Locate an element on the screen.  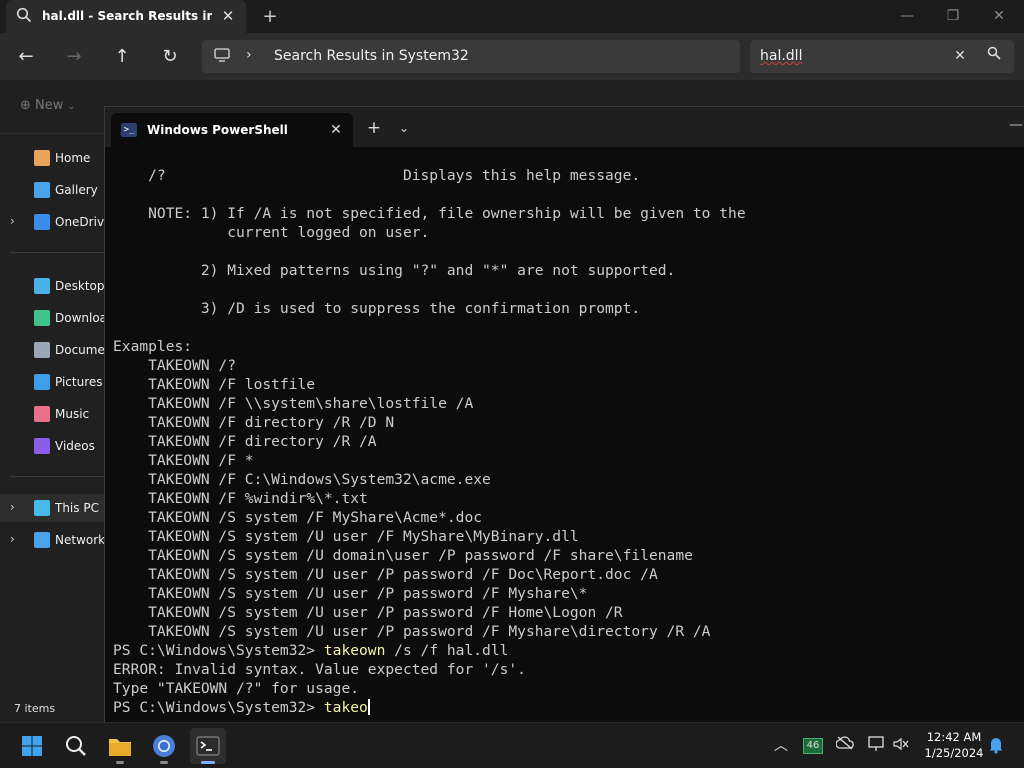
start-button is located at coordinates (32, 746).